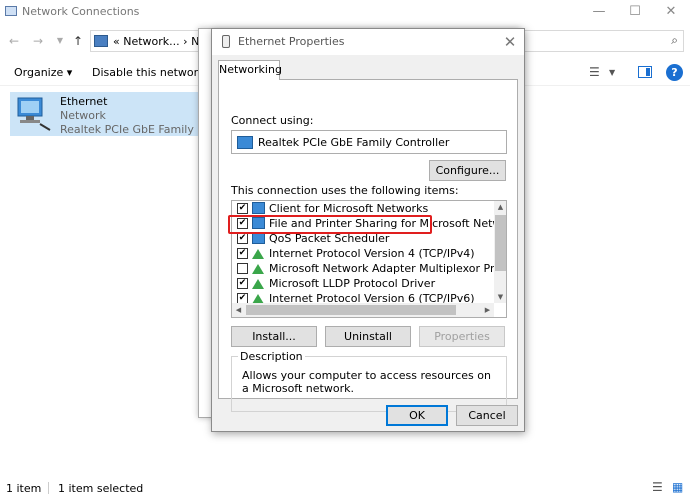  What do you see at coordinates (599, 12) in the screenshot?
I see `minimize-icon: —` at bounding box center [599, 12].